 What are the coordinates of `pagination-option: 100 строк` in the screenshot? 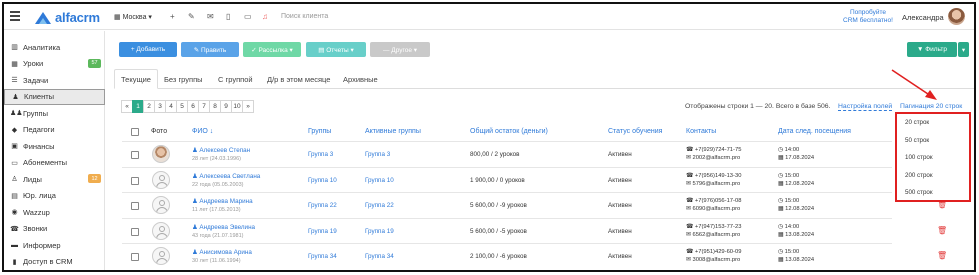 It's located at (919, 157).